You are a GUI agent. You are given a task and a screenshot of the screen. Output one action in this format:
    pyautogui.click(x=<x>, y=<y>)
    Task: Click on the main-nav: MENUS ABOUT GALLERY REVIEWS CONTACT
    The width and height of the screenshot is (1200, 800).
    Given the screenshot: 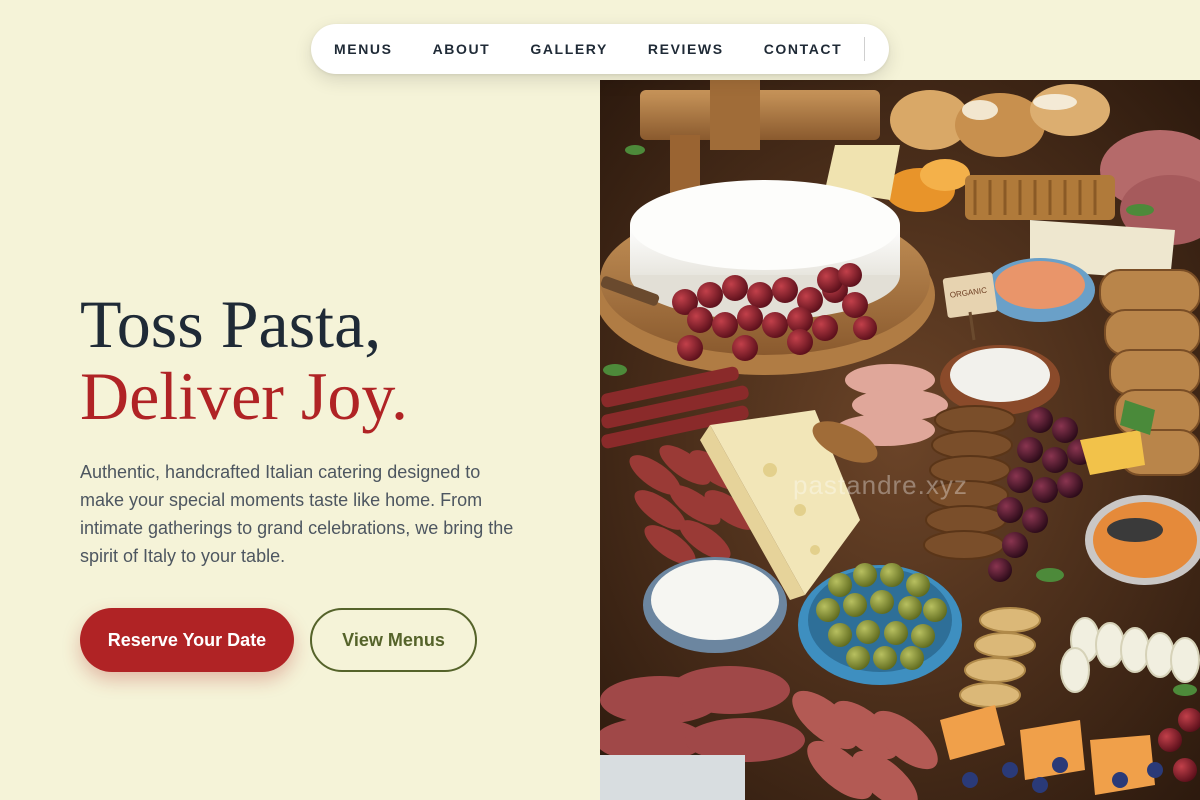 What is the action you would take?
    pyautogui.click(x=600, y=49)
    